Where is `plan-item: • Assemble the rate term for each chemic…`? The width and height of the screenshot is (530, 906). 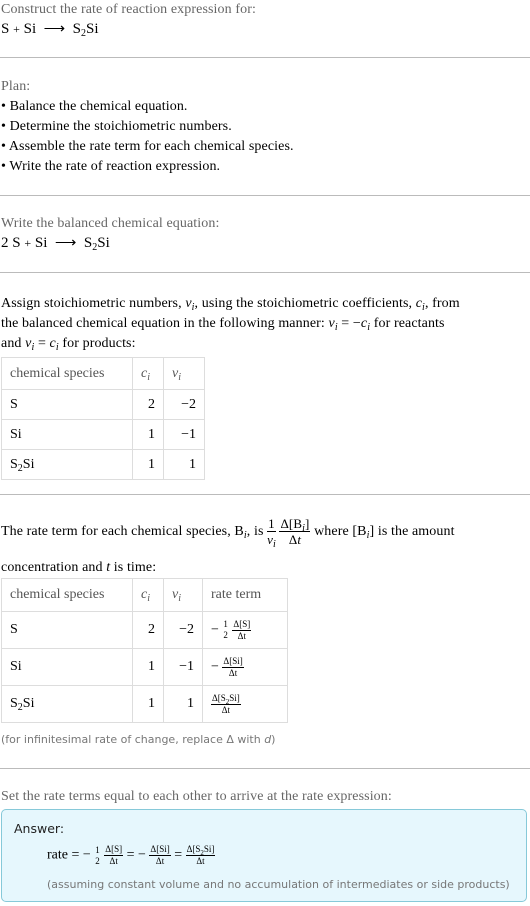 plan-item: • Assemble the rate term for each chemic… is located at coordinates (147, 146).